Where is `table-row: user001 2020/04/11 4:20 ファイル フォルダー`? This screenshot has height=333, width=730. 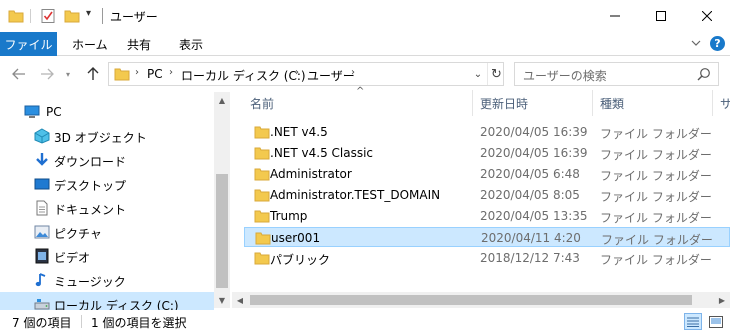
table-row: user001 2020/04/11 4:20 ファイル フォルダー is located at coordinates (487, 237).